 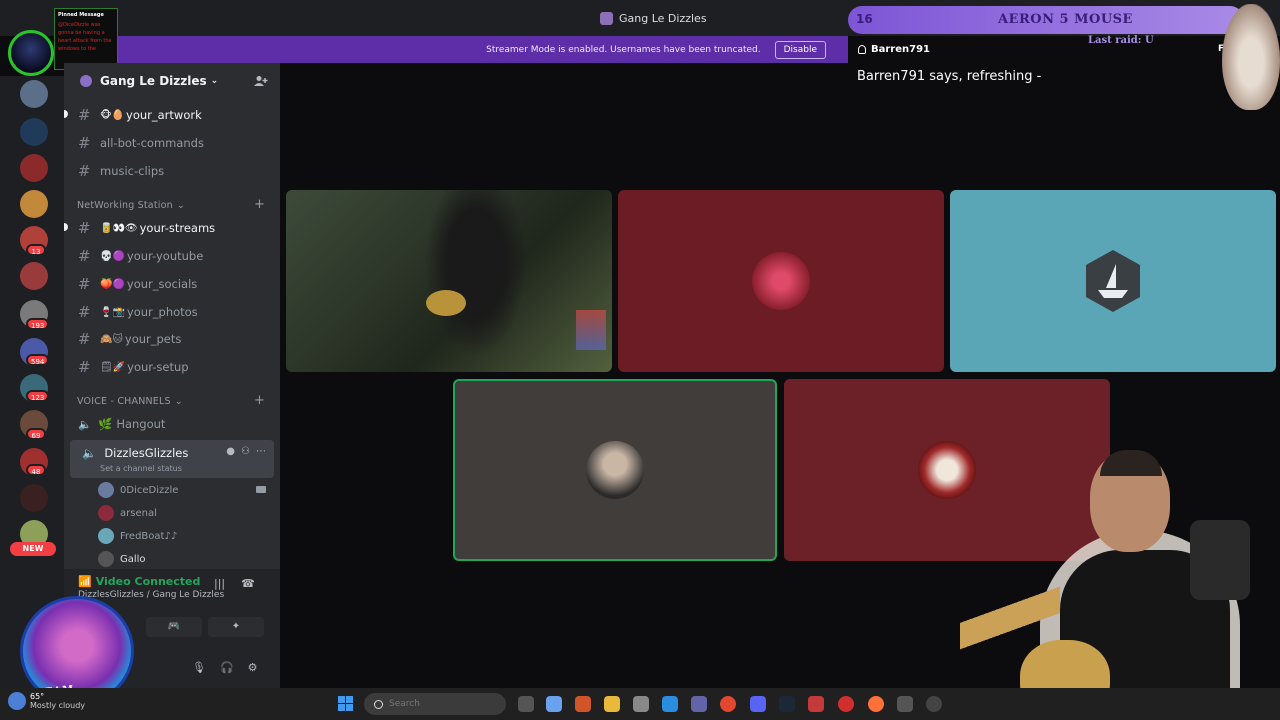 I want to click on category-label: VOICE - CHANNELS, so click(x=124, y=401).